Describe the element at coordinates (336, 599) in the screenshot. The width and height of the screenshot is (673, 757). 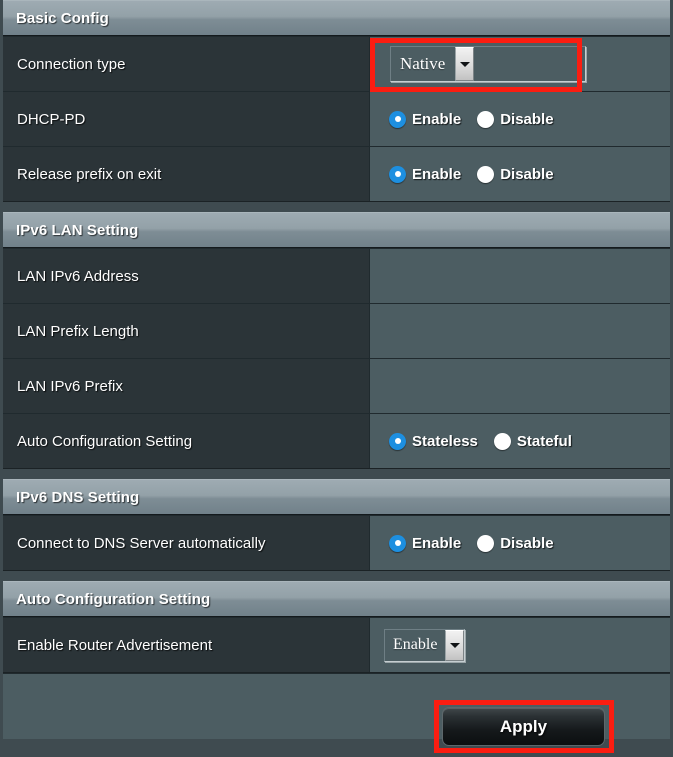
I see `section-header-auto-configuration-setting-section: Auto Configuration Setting` at that location.